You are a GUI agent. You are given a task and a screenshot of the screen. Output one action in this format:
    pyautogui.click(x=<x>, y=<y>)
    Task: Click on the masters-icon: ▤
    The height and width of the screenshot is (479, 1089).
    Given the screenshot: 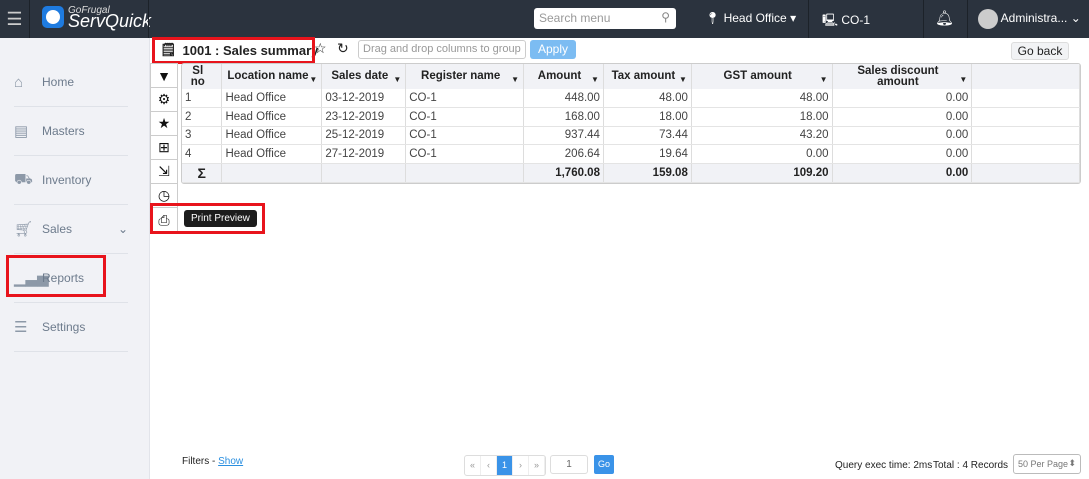 What is the action you would take?
    pyautogui.click(x=21, y=131)
    